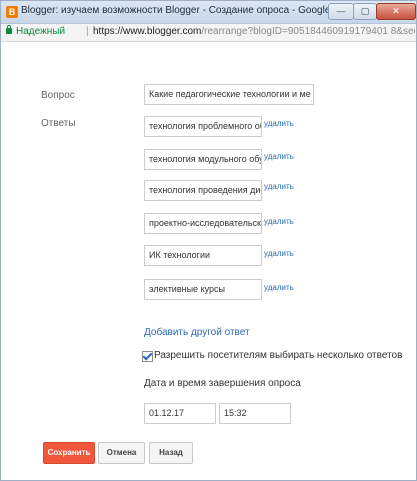 The width and height of the screenshot is (417, 481). What do you see at coordinates (279, 253) in the screenshot?
I see `delete-answer-link-5: удалить` at bounding box center [279, 253].